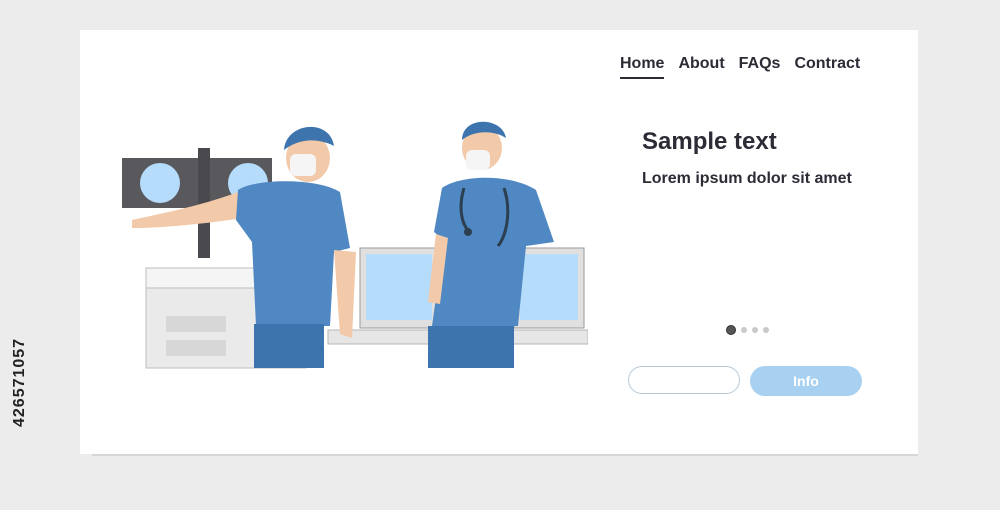 This screenshot has height=510, width=1000. Describe the element at coordinates (160, 183) in the screenshot. I see `surgical-lamp-light-left` at that location.